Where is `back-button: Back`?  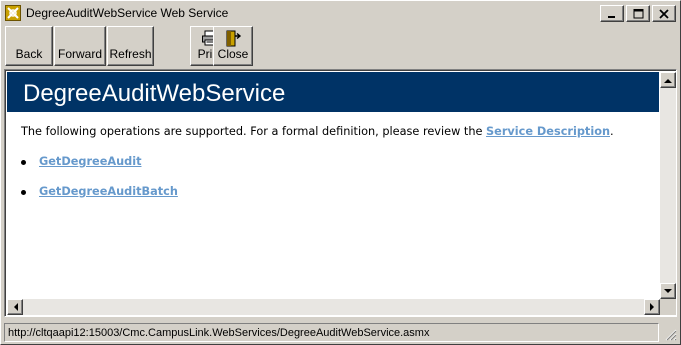
back-button: Back is located at coordinates (29, 46).